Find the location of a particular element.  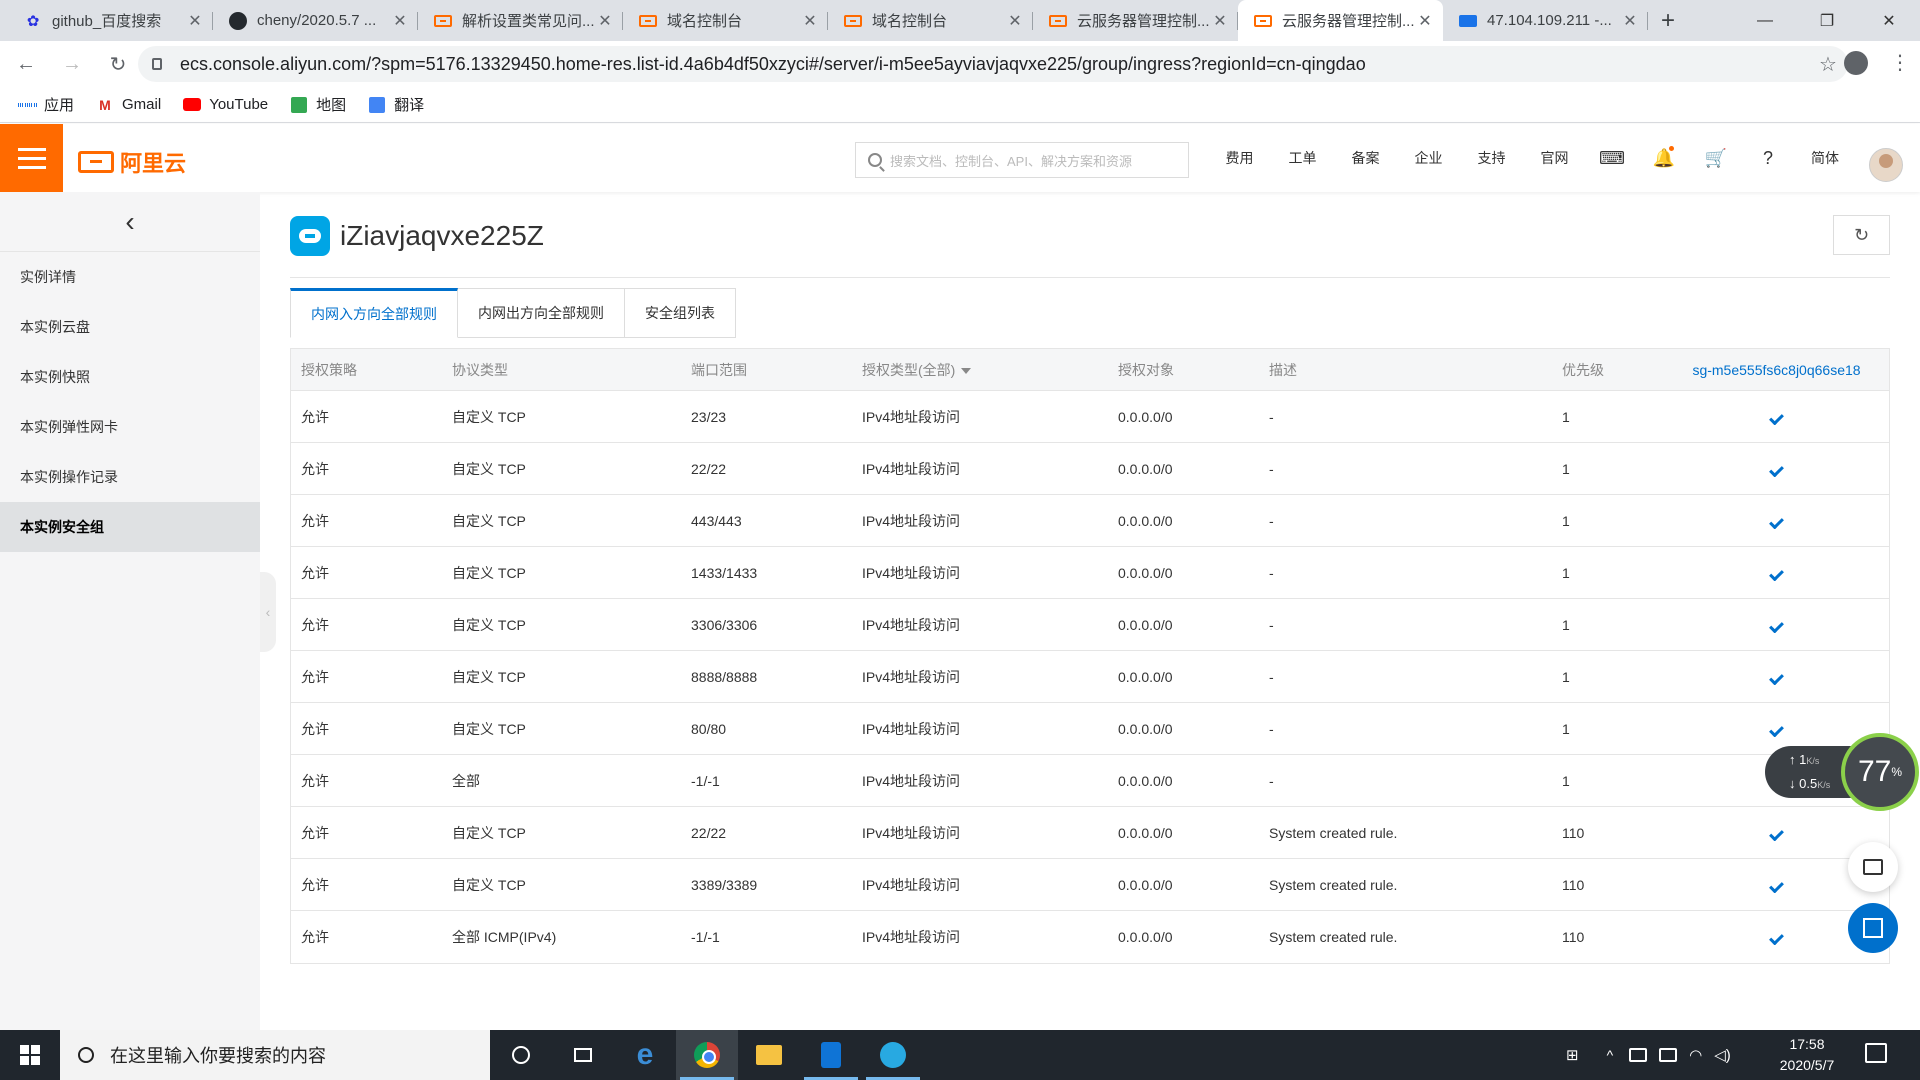

bell-icon: 🔔 is located at coordinates (1664, 157).